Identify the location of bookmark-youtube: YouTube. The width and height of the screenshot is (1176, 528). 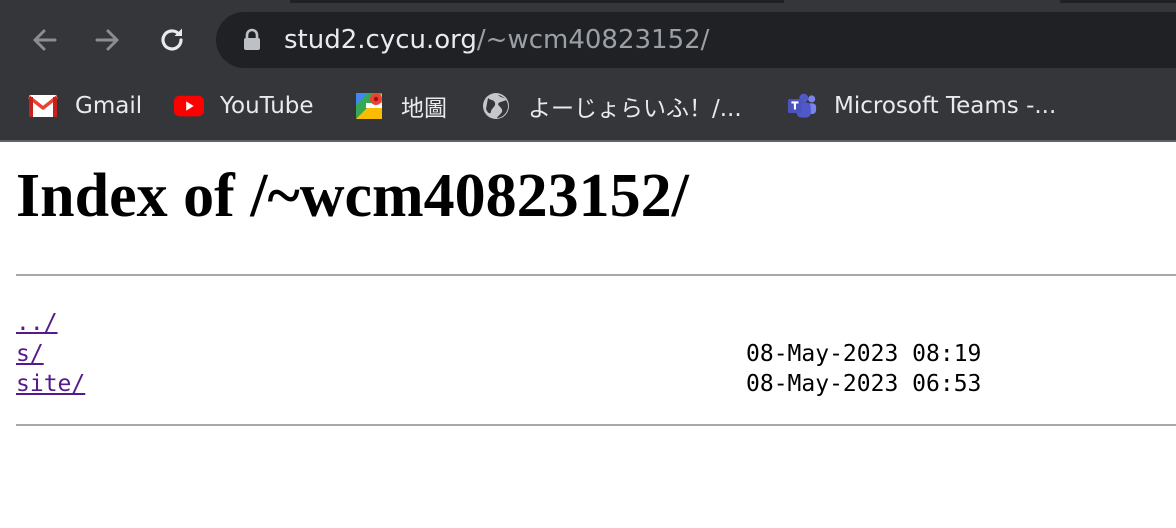
(244, 106).